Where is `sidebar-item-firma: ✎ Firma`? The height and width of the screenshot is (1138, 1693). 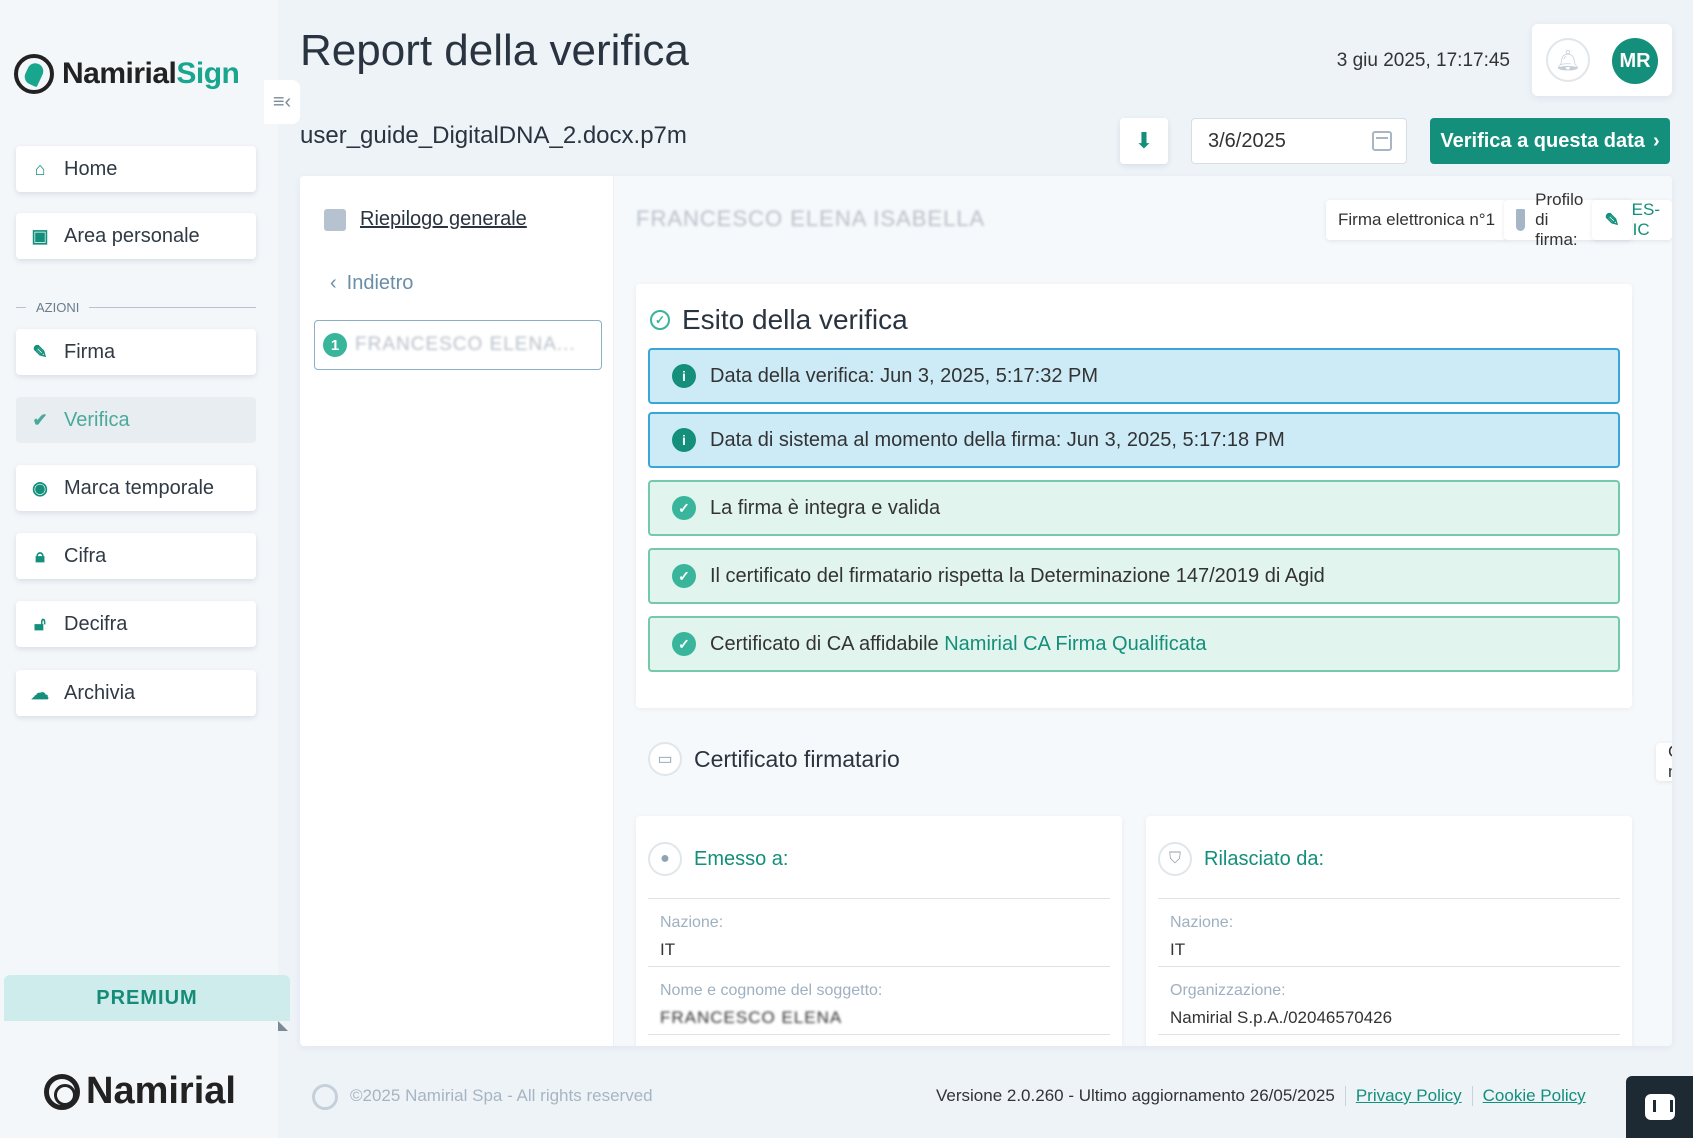 sidebar-item-firma: ✎ Firma is located at coordinates (136, 352).